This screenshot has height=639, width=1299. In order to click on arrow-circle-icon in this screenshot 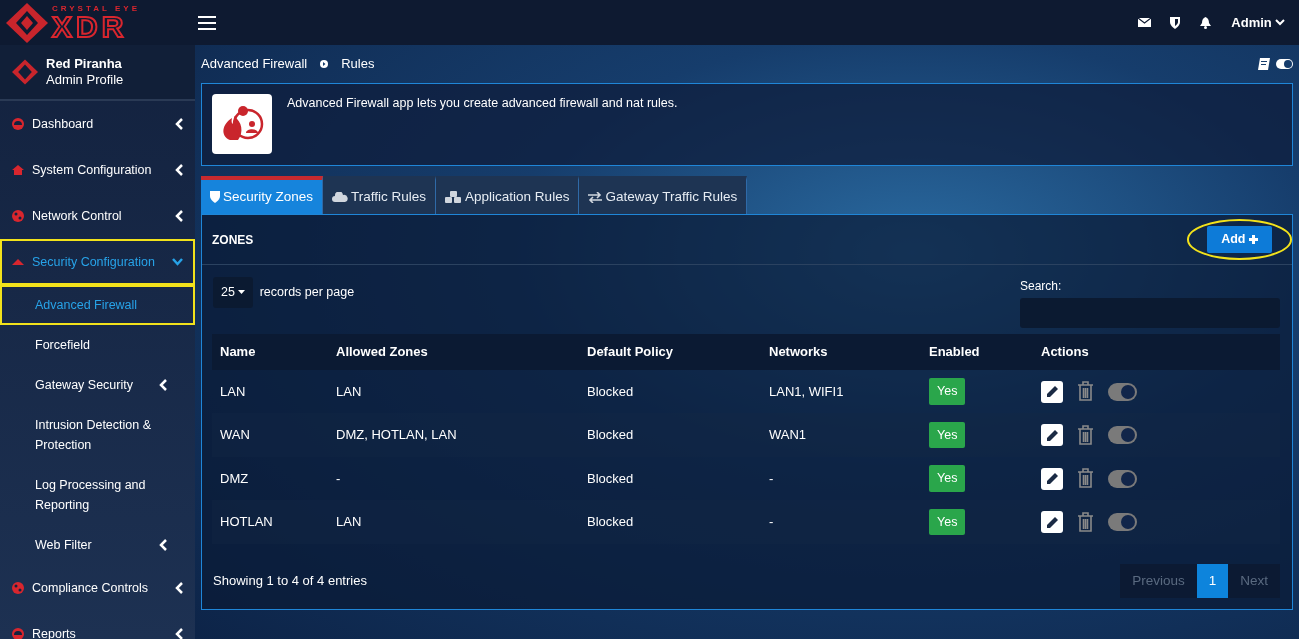, I will do `click(324, 64)`.